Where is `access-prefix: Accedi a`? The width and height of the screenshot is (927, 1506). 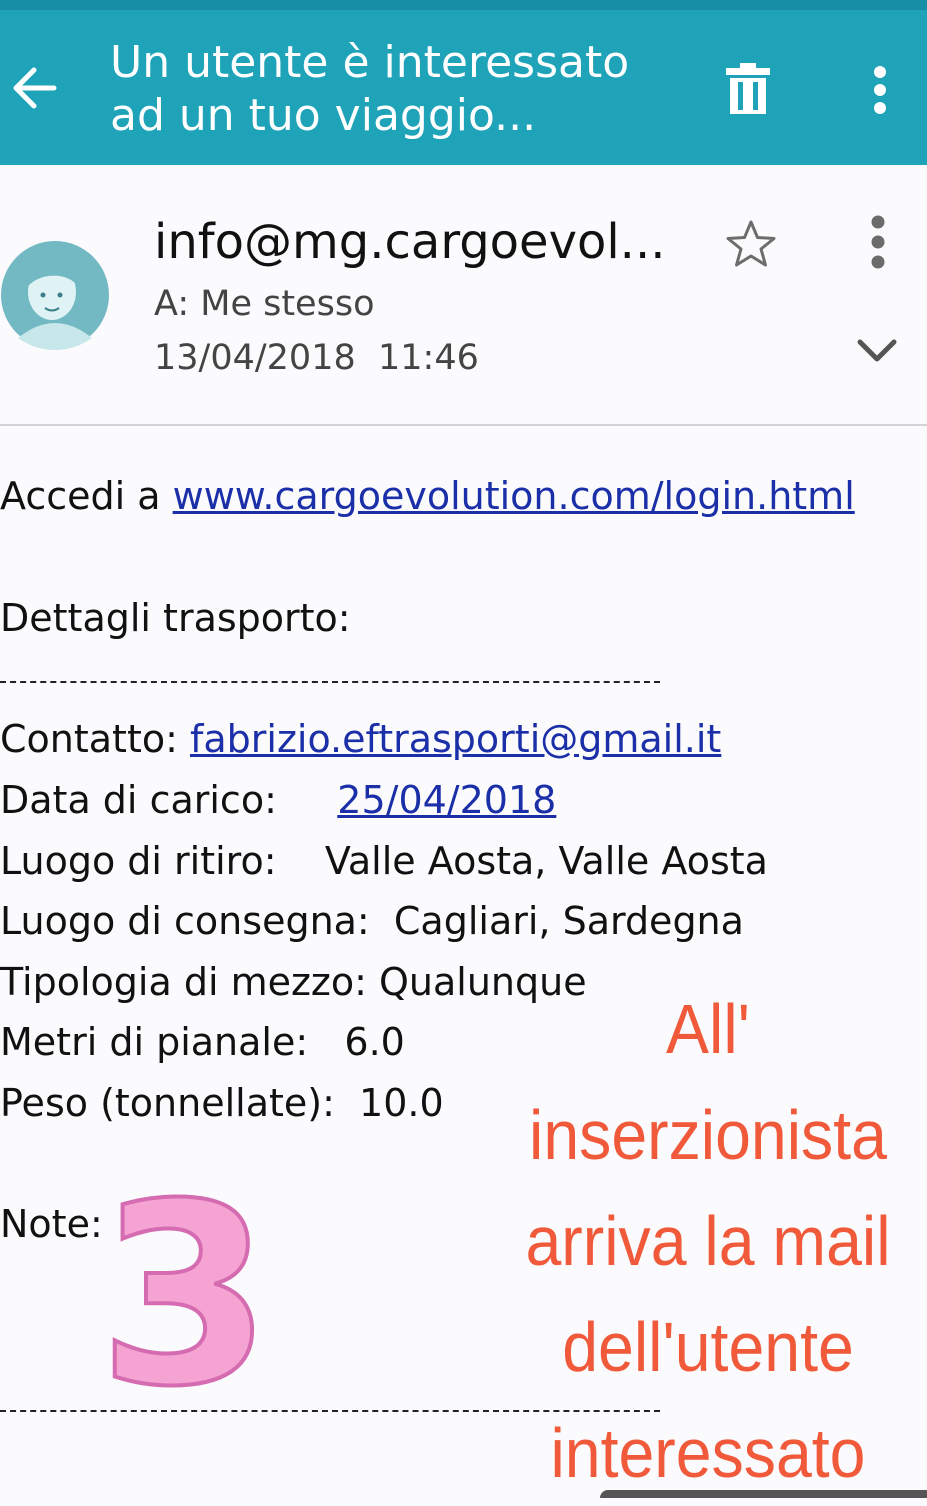
access-prefix: Accedi a is located at coordinates (86, 496).